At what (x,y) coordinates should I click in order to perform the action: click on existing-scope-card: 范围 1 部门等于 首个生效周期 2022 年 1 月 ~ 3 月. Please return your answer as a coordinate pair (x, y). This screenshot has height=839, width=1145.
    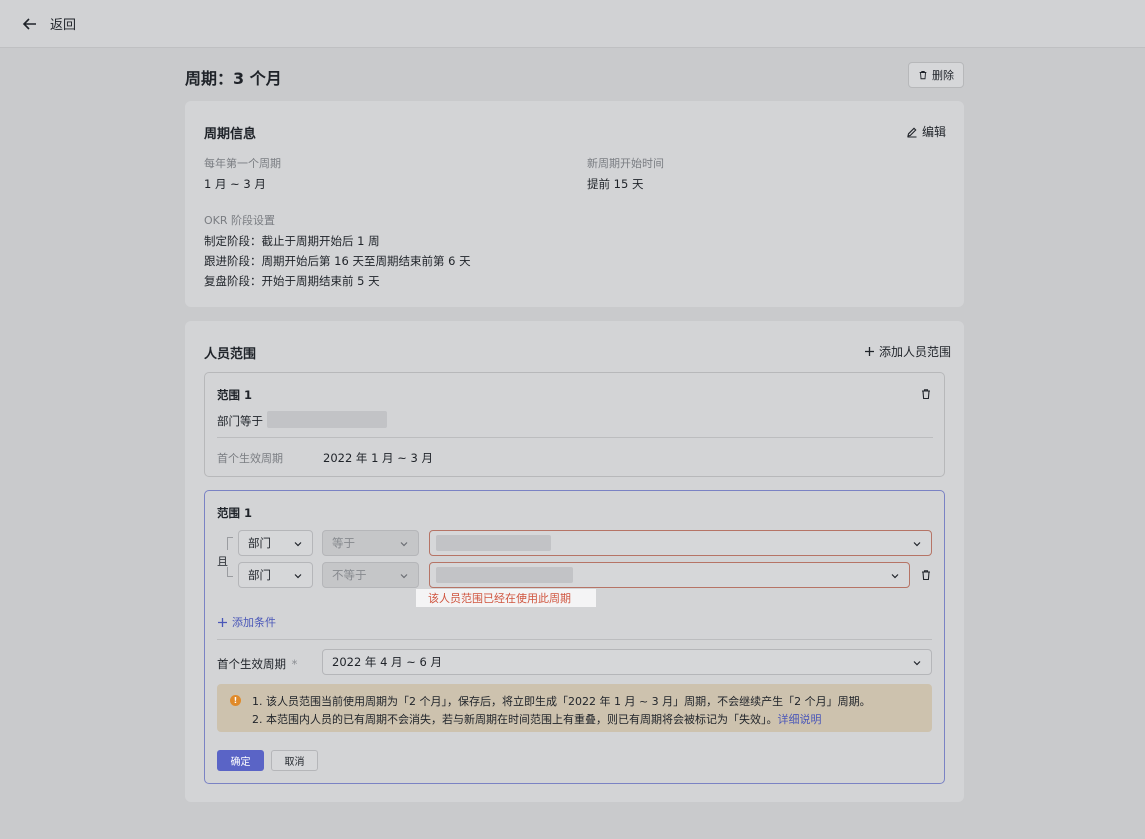
    Looking at the image, I should click on (574, 424).